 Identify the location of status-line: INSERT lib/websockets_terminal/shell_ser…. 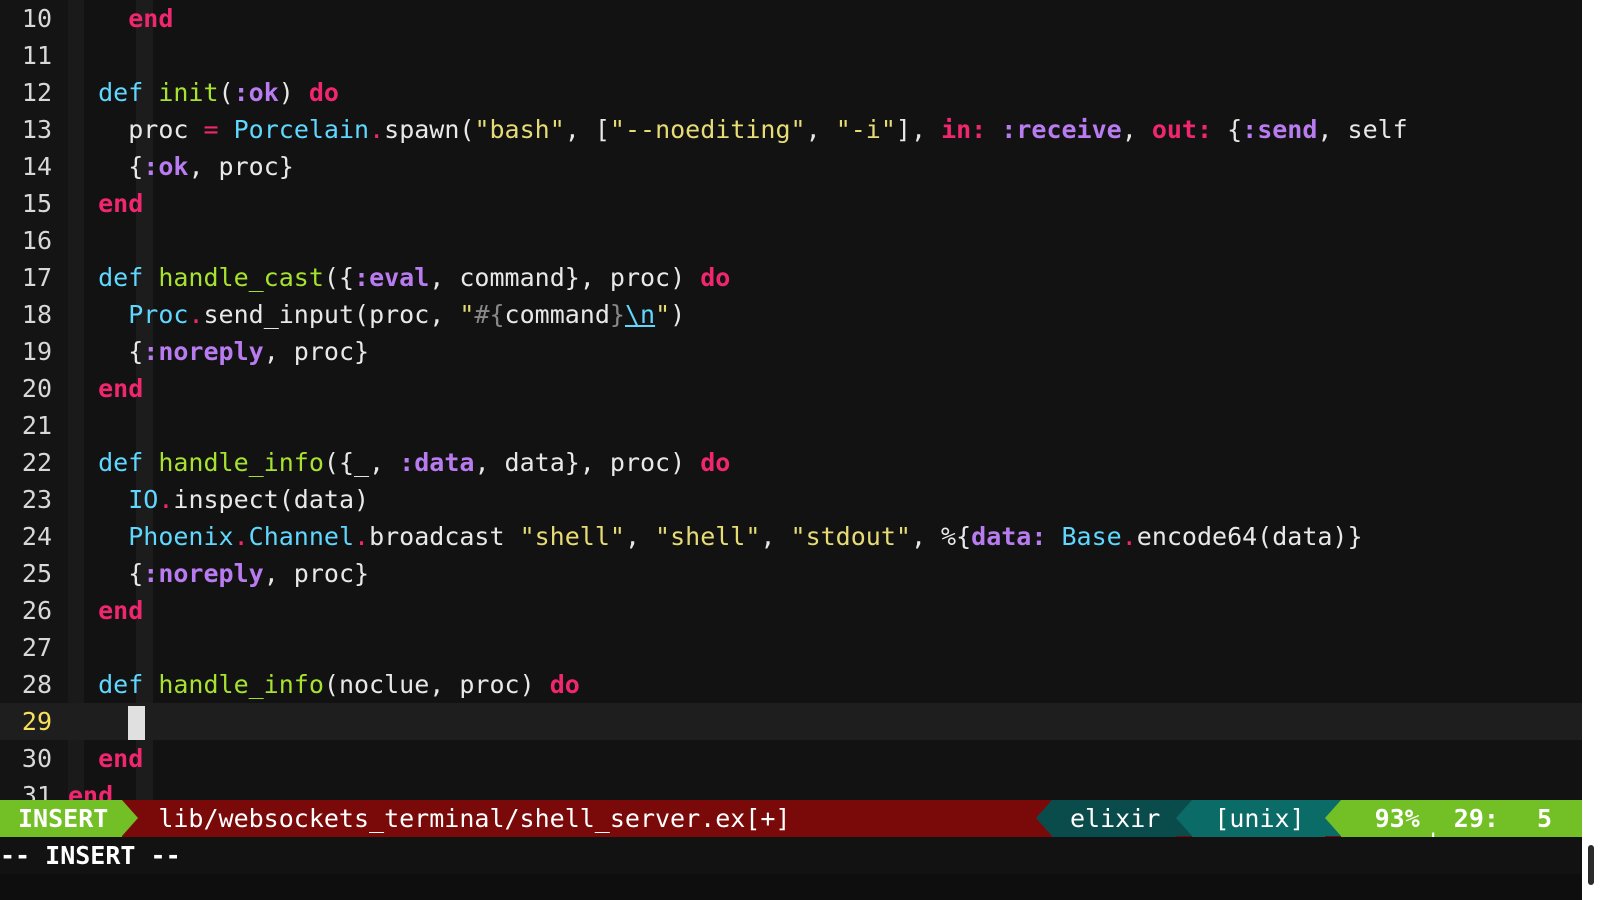
(791, 818).